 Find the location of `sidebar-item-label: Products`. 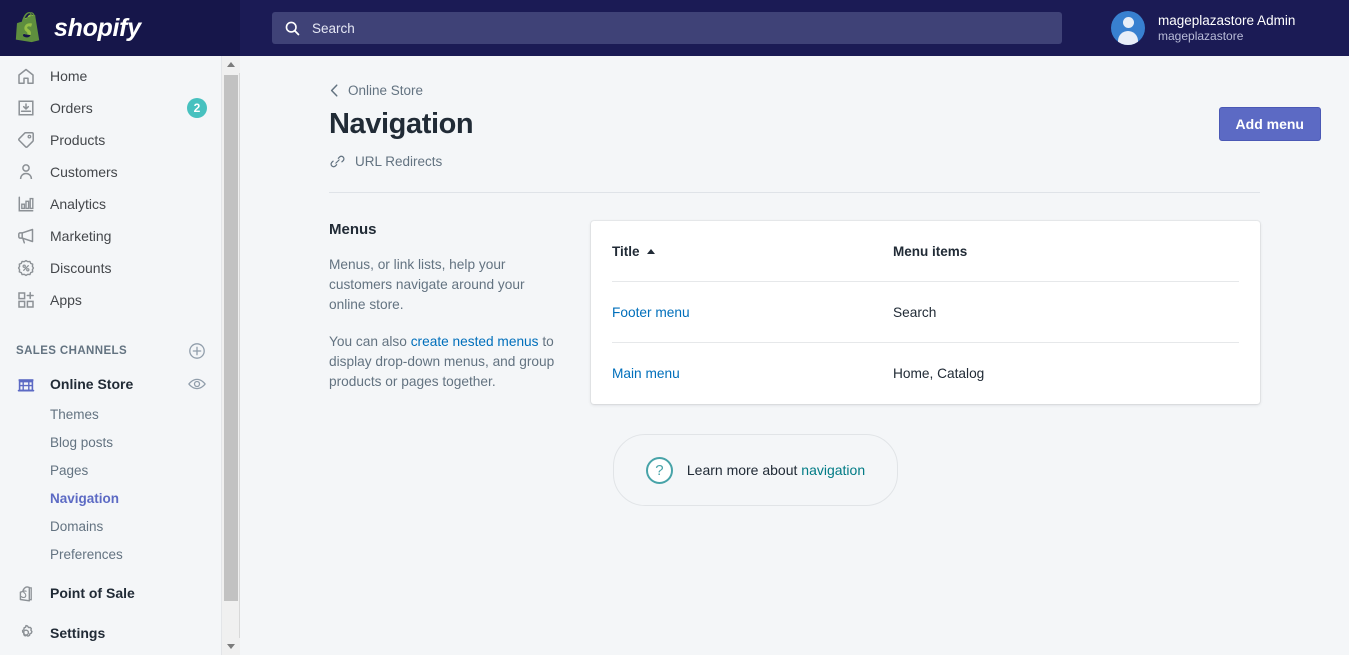

sidebar-item-label: Products is located at coordinates (78, 140).